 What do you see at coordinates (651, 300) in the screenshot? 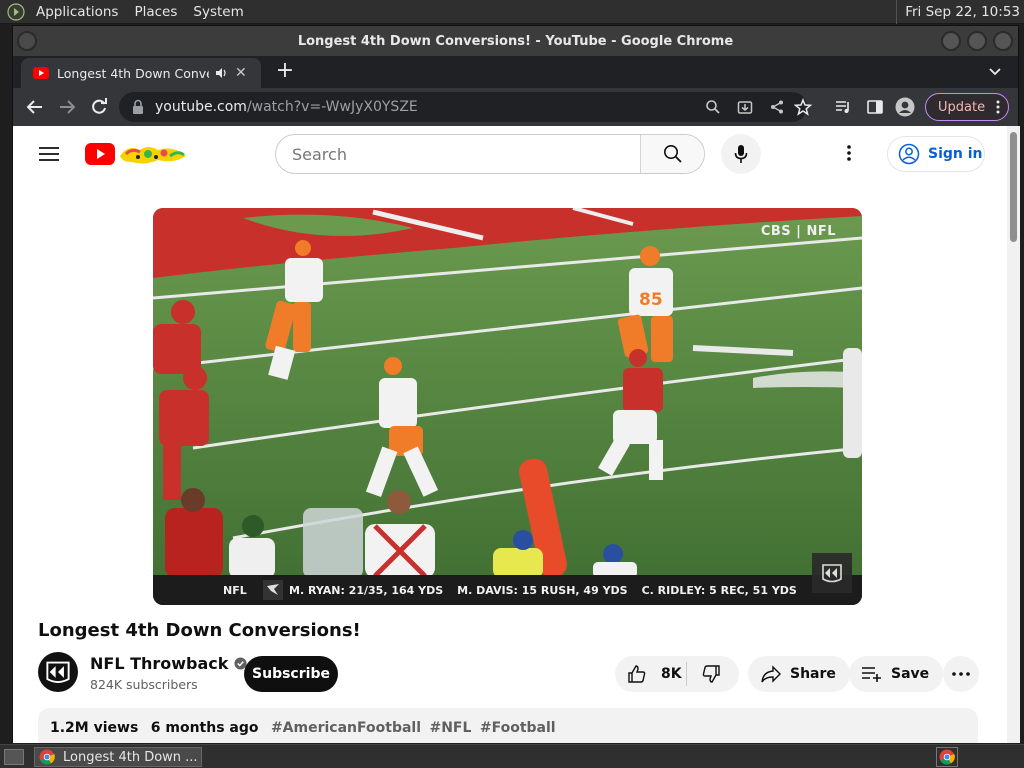
I see `svg-text: 85` at bounding box center [651, 300].